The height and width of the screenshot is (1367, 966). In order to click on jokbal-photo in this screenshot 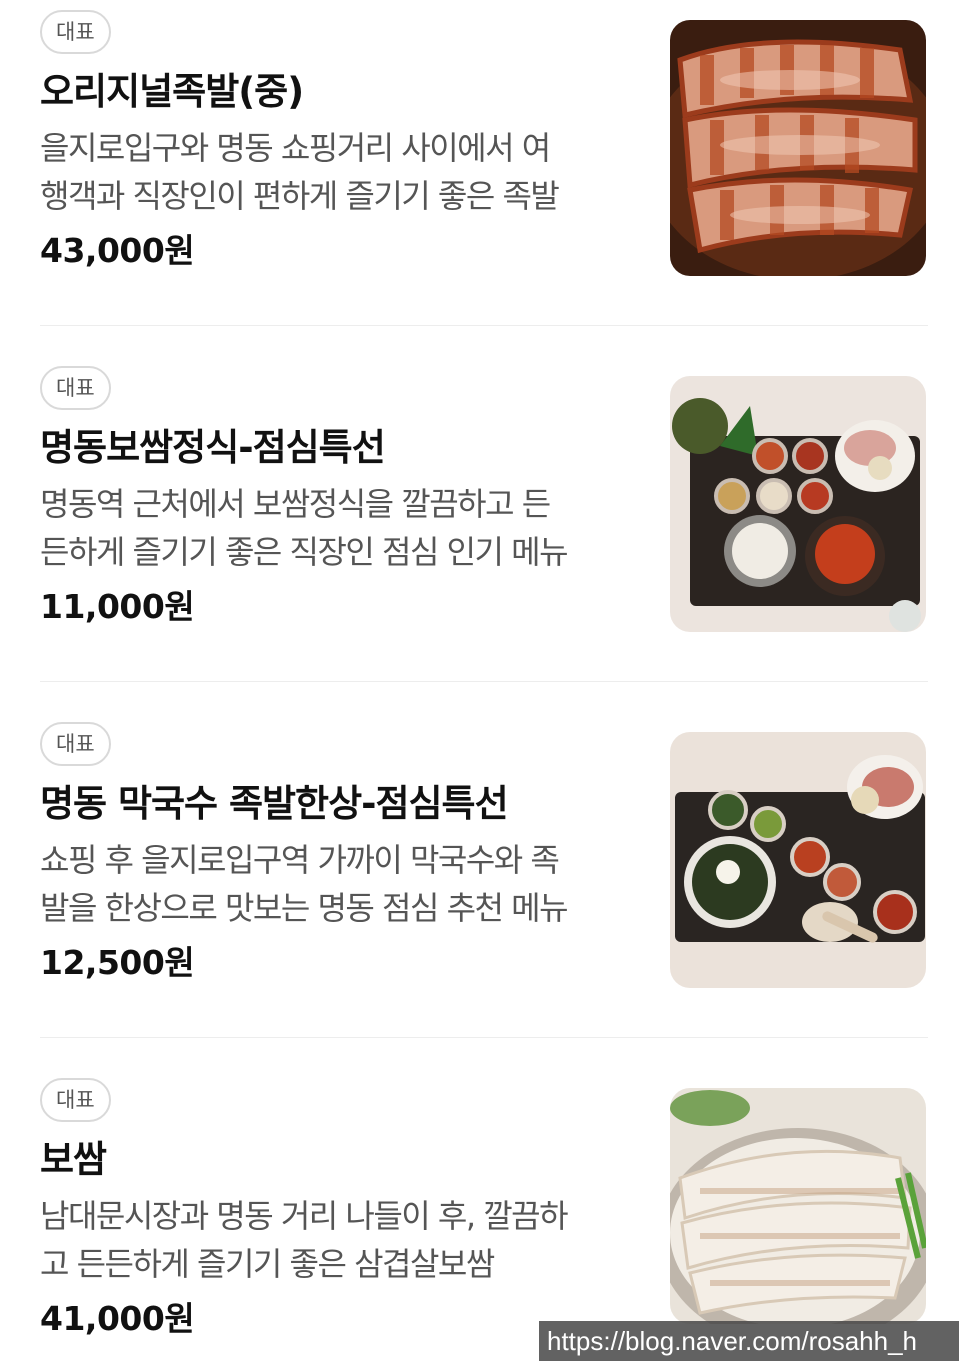, I will do `click(798, 148)`.